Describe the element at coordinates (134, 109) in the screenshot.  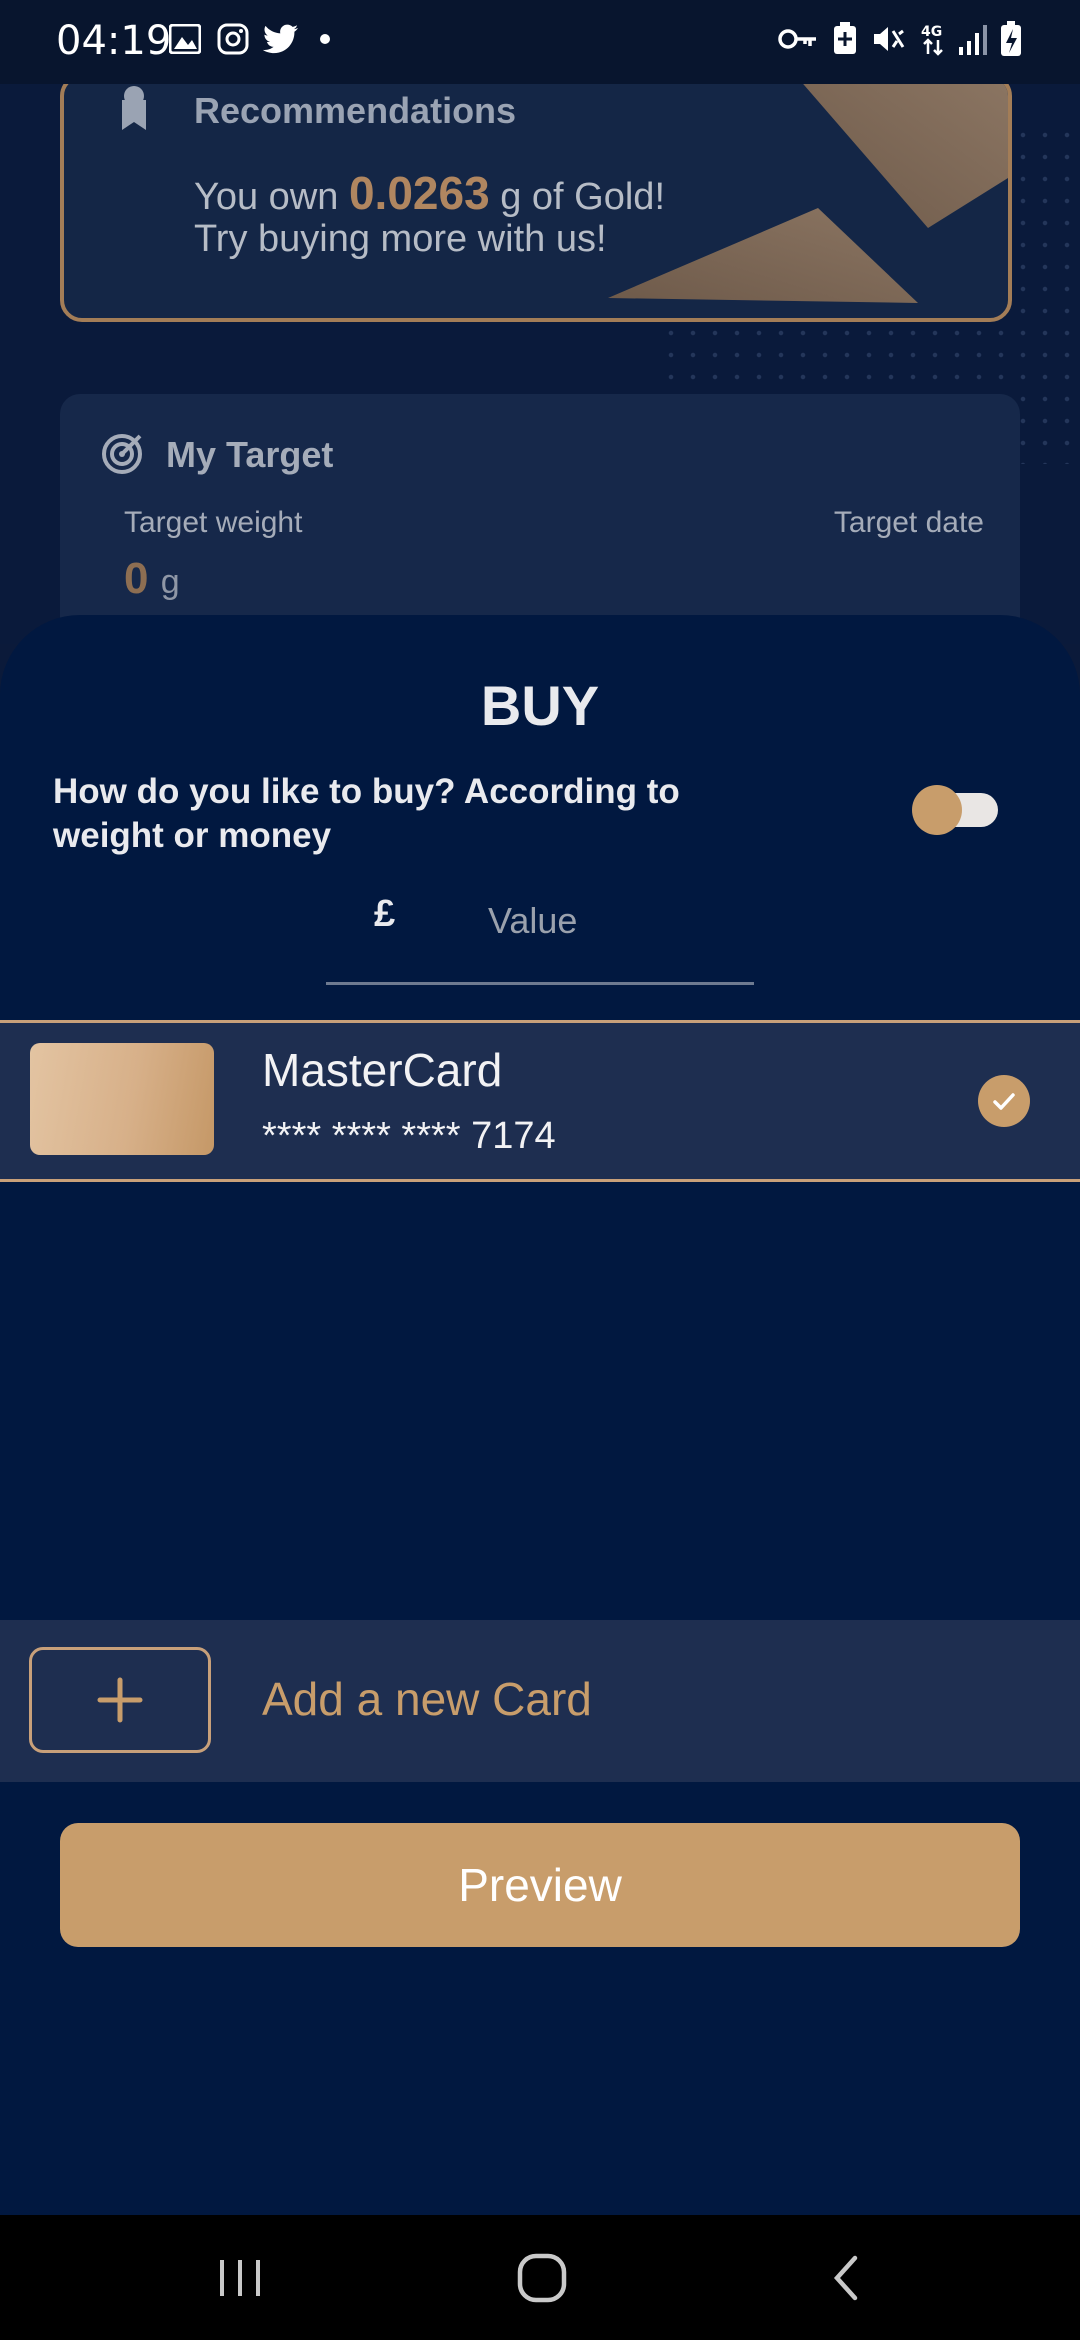
I see `ribbon-icon` at that location.